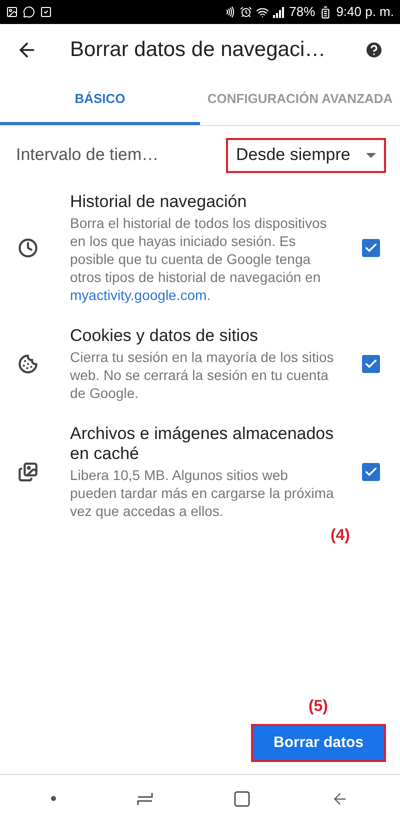  Describe the element at coordinates (374, 50) in the screenshot. I see `help-icon` at that location.